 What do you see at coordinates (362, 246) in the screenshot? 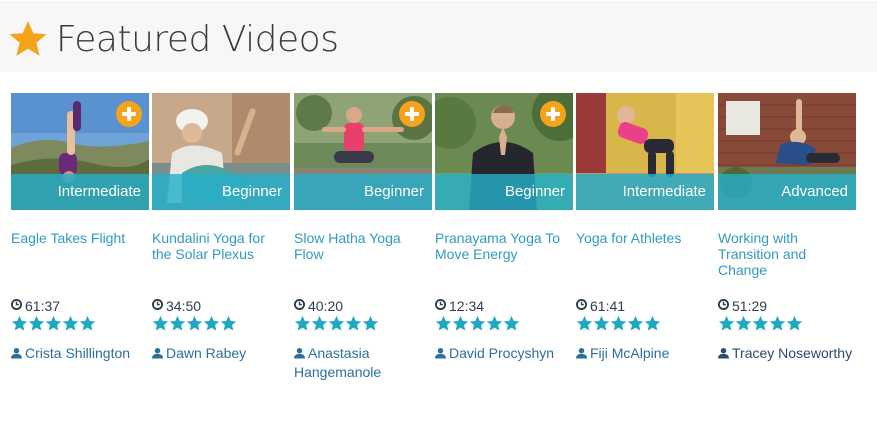
I see `video-title-link: Slow Hatha Yoga Flow` at bounding box center [362, 246].